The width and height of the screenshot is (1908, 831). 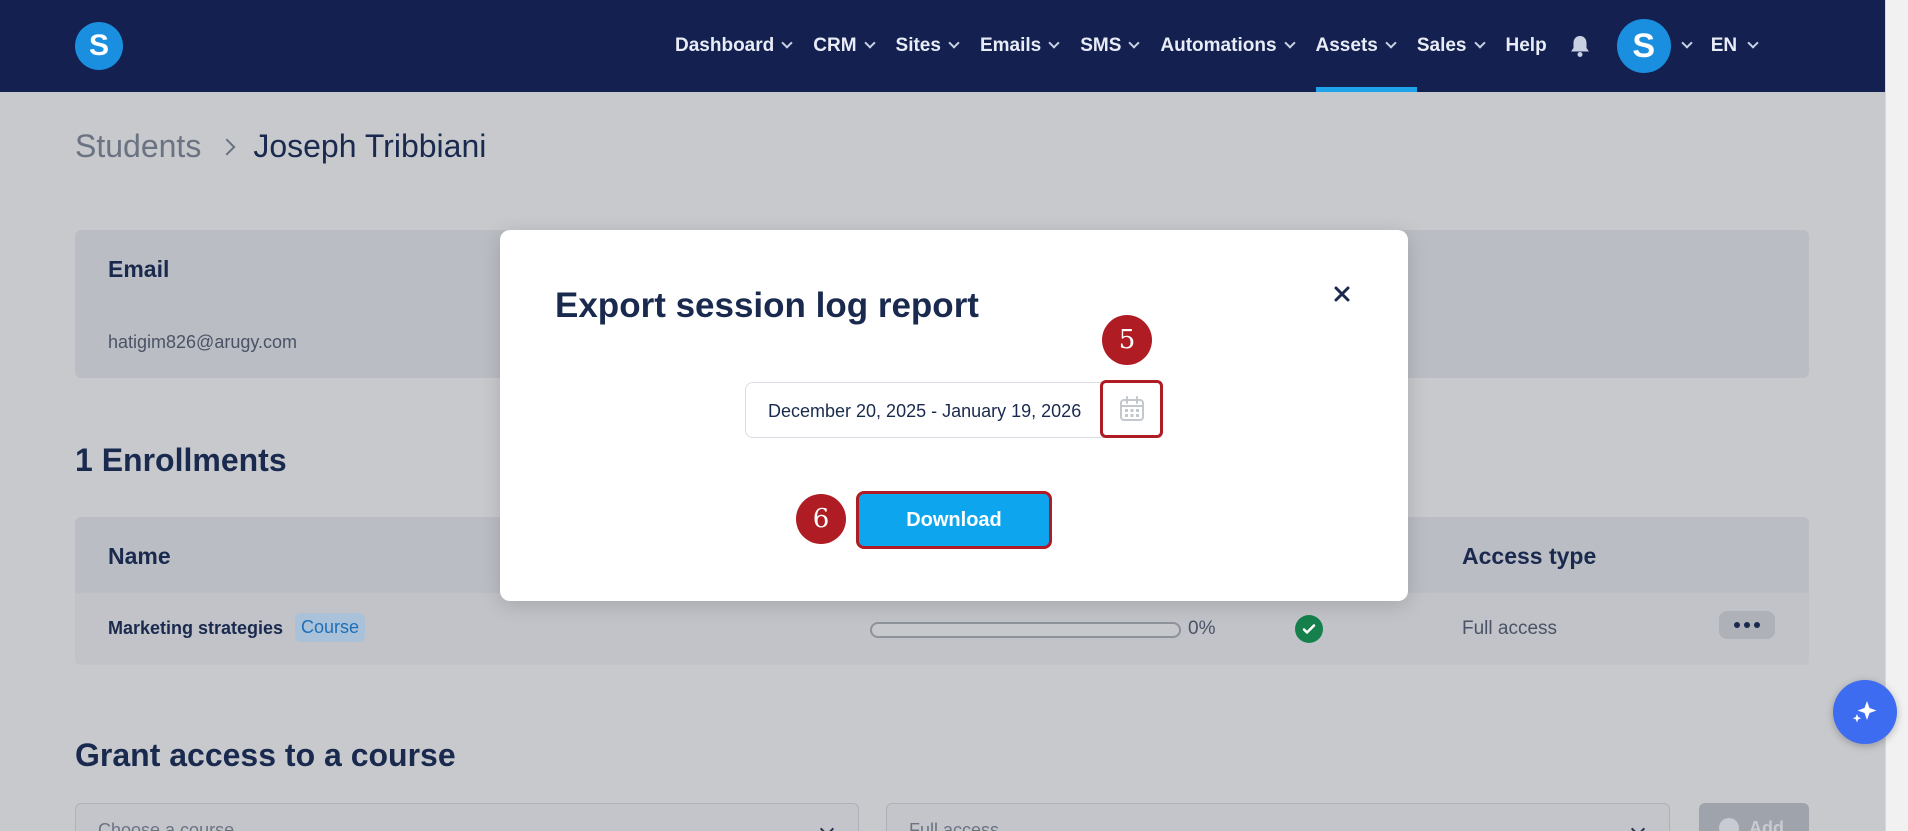 I want to click on nav-item-label: Automations, so click(x=1218, y=45).